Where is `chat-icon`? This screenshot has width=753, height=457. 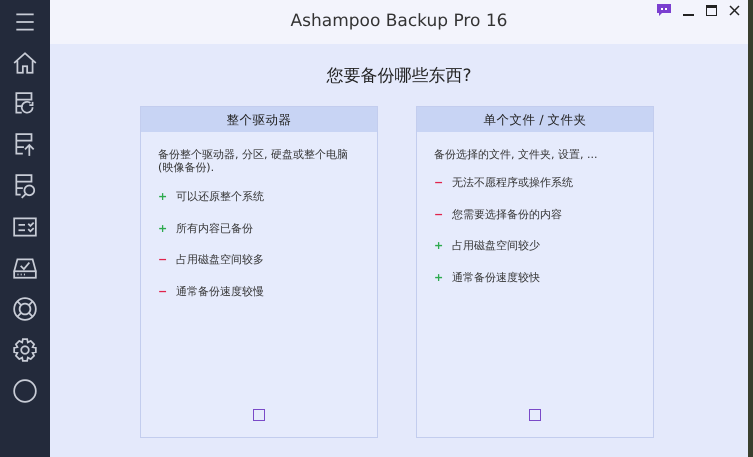 chat-icon is located at coordinates (664, 10).